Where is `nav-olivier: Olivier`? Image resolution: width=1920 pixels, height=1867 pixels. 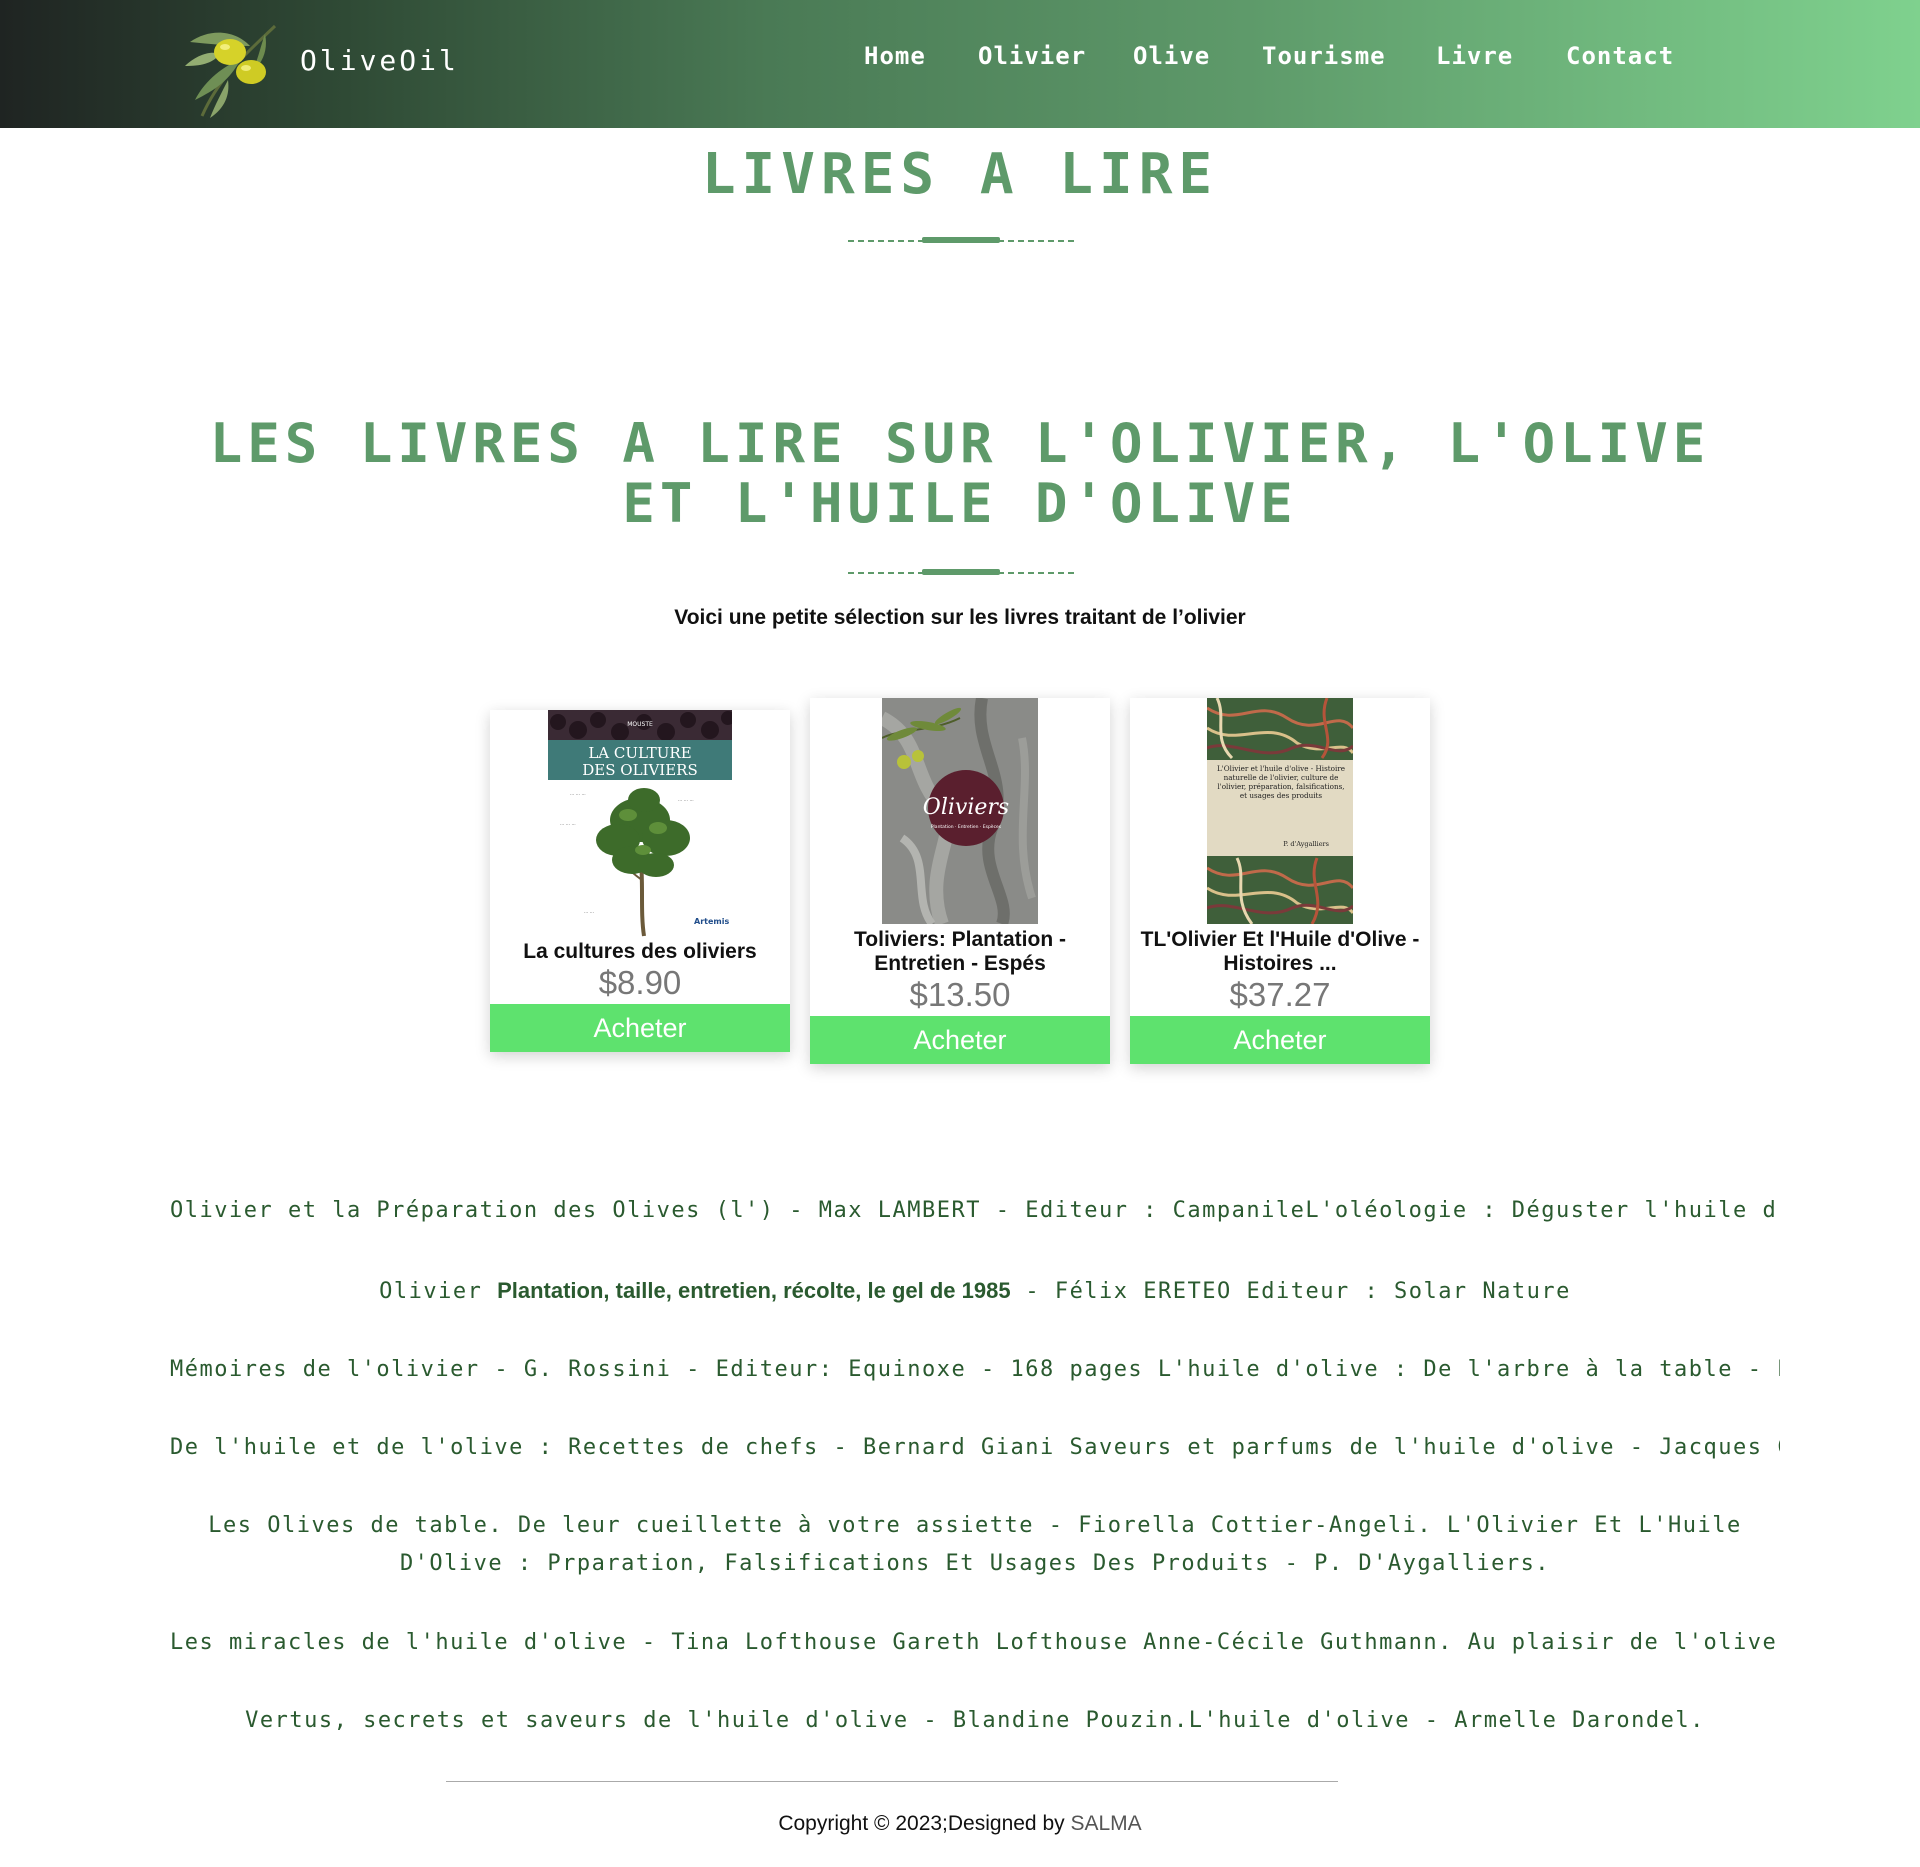 nav-olivier: Olivier is located at coordinates (1032, 56).